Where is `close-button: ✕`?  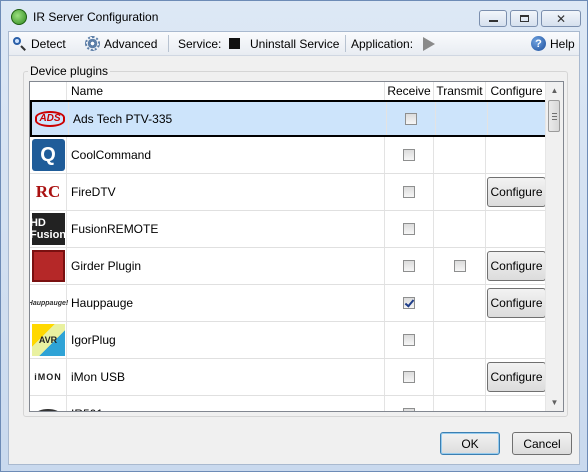
close-button: ✕ is located at coordinates (561, 18).